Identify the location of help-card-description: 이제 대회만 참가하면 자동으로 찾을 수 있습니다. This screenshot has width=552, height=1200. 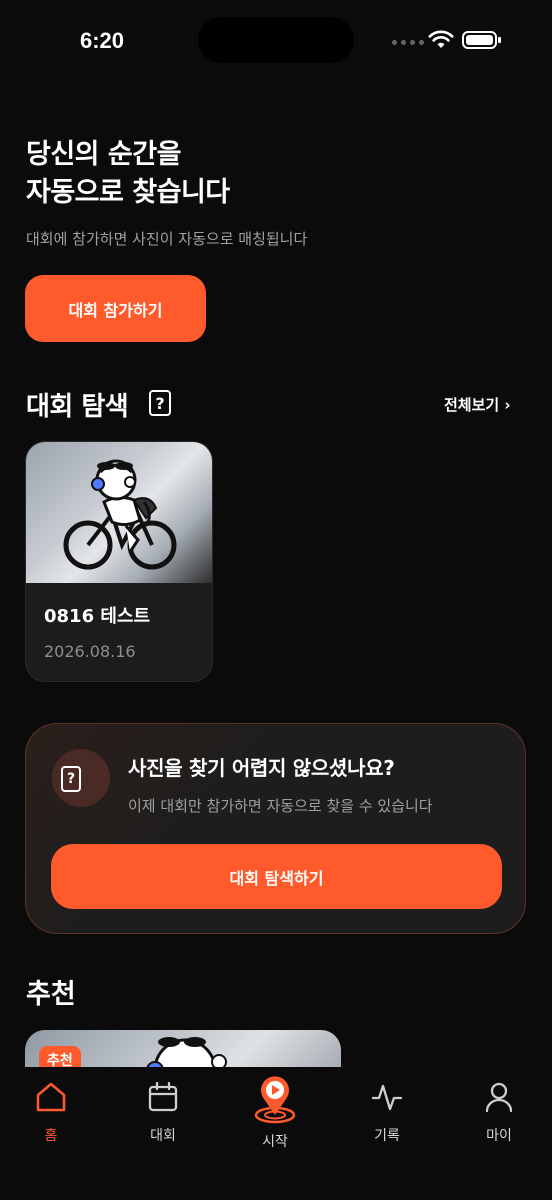
(280, 806).